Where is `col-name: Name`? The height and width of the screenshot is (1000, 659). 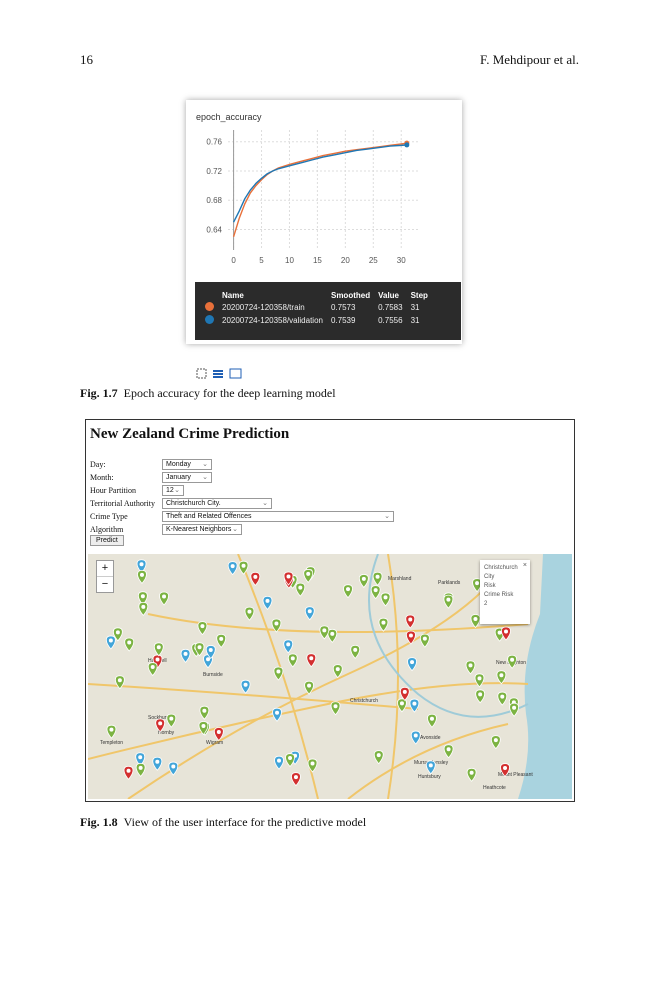
col-name: Name is located at coordinates (233, 295).